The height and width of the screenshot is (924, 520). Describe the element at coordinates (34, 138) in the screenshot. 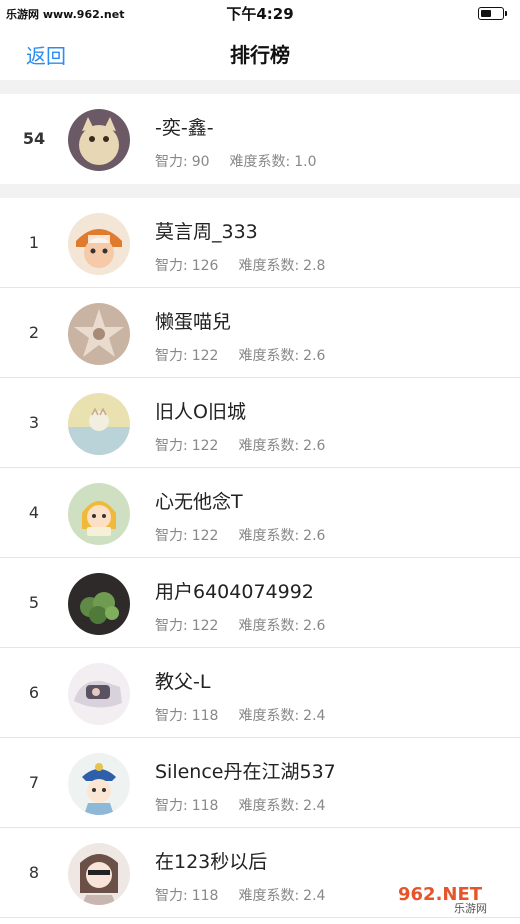

I see `rank-number: 54` at that location.